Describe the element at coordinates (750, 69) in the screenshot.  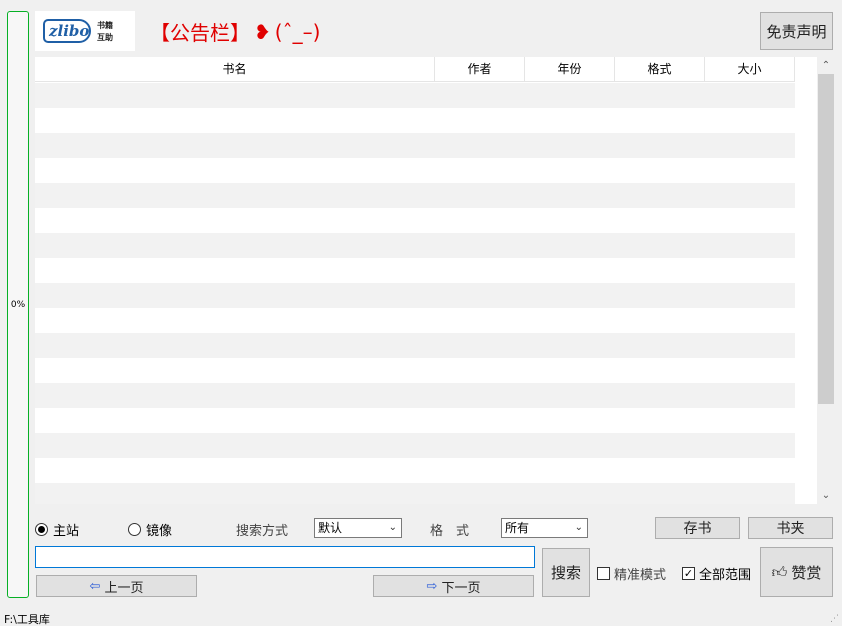
I see `column-header-size: 大小` at that location.